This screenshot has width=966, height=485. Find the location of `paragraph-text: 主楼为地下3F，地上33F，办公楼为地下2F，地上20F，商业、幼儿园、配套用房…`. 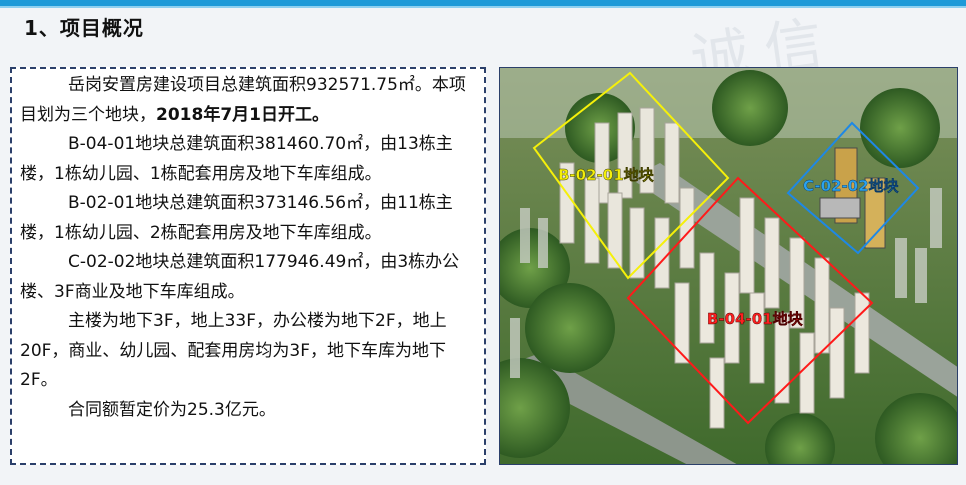

paragraph-text: 主楼为地下3F，地上33F，办公楼为地下2F，地上20F，商业、幼儿园、配套用房… is located at coordinates (233, 350).